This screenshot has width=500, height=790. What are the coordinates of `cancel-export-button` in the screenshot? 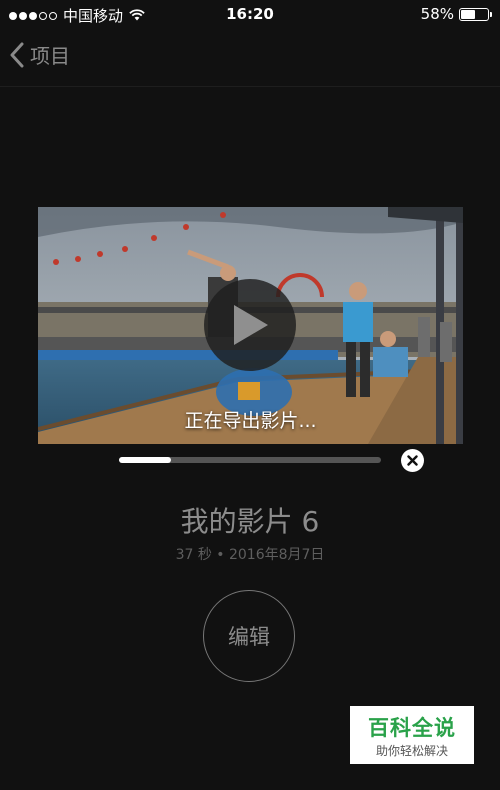 It's located at (412, 460).